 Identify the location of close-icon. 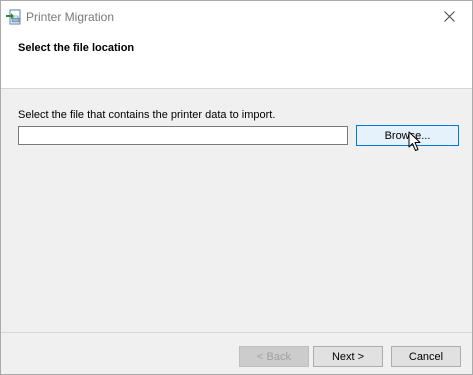
(449, 16).